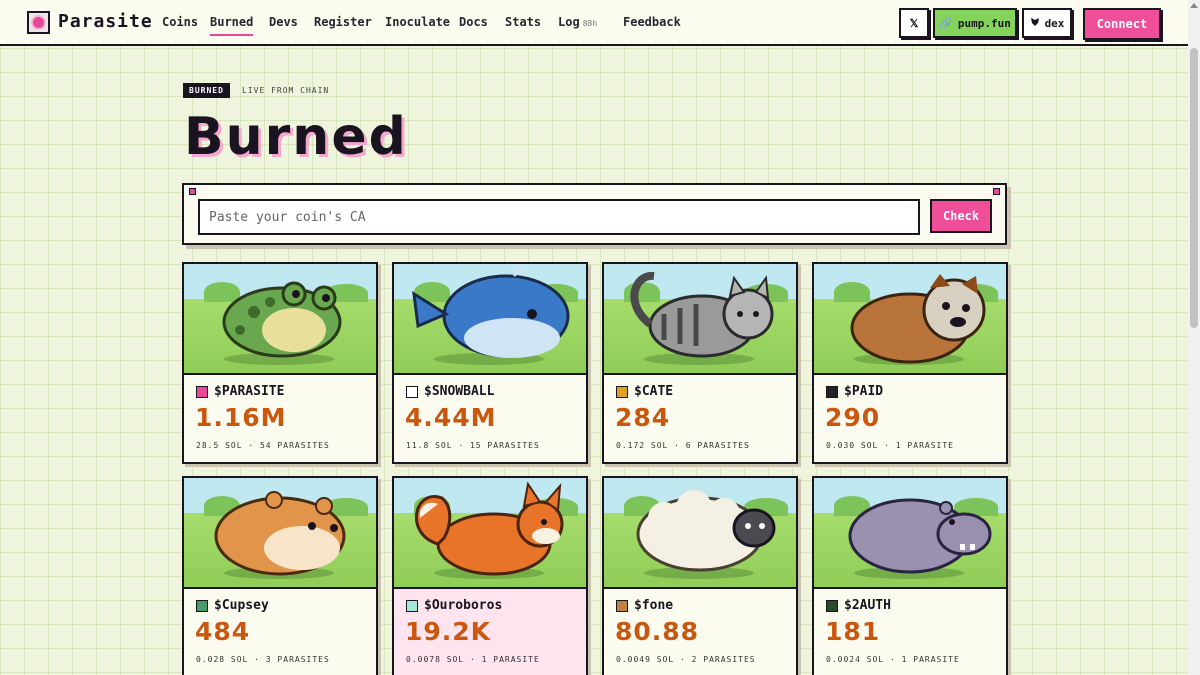 This screenshot has width=1200, height=675. What do you see at coordinates (961, 216) in the screenshot?
I see `check-button: Check` at bounding box center [961, 216].